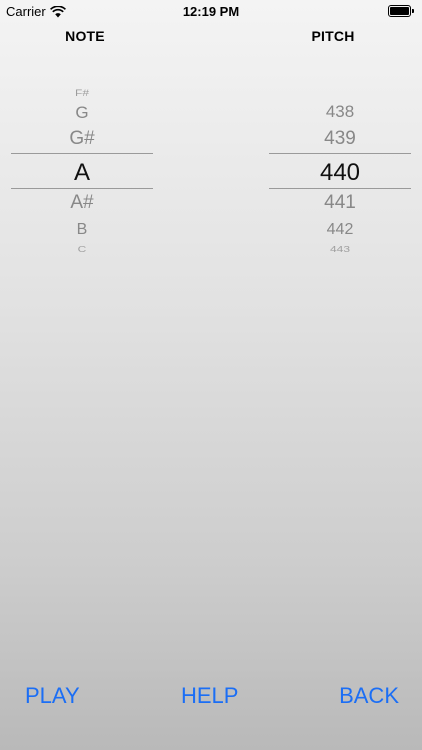 The image size is (422, 750). Describe the element at coordinates (82, 230) in the screenshot. I see `note-picker-item: B` at that location.